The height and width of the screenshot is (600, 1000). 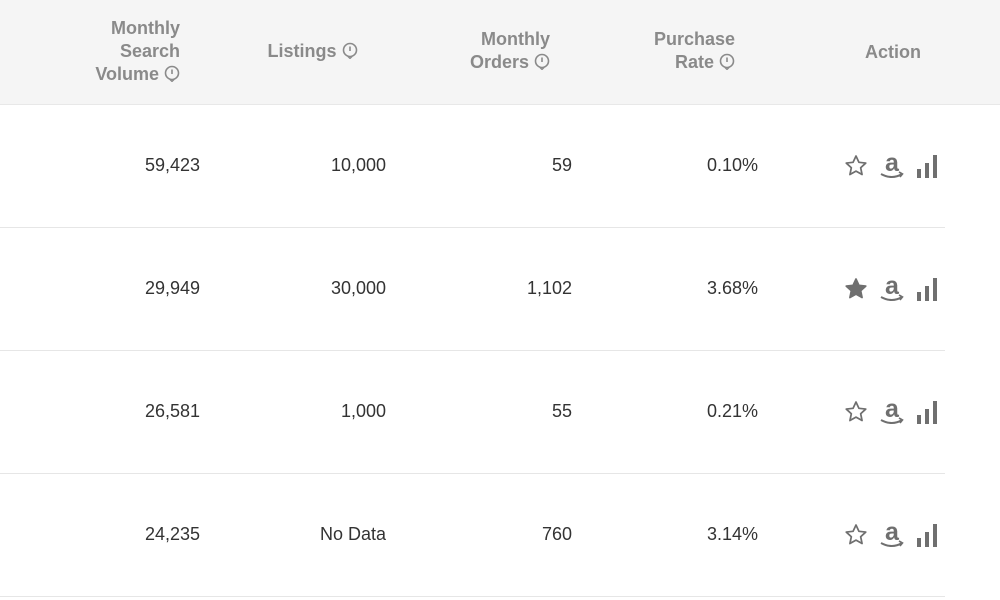 What do you see at coordinates (732, 534) in the screenshot?
I see `purchase-rate-cell: 3.14%` at bounding box center [732, 534].